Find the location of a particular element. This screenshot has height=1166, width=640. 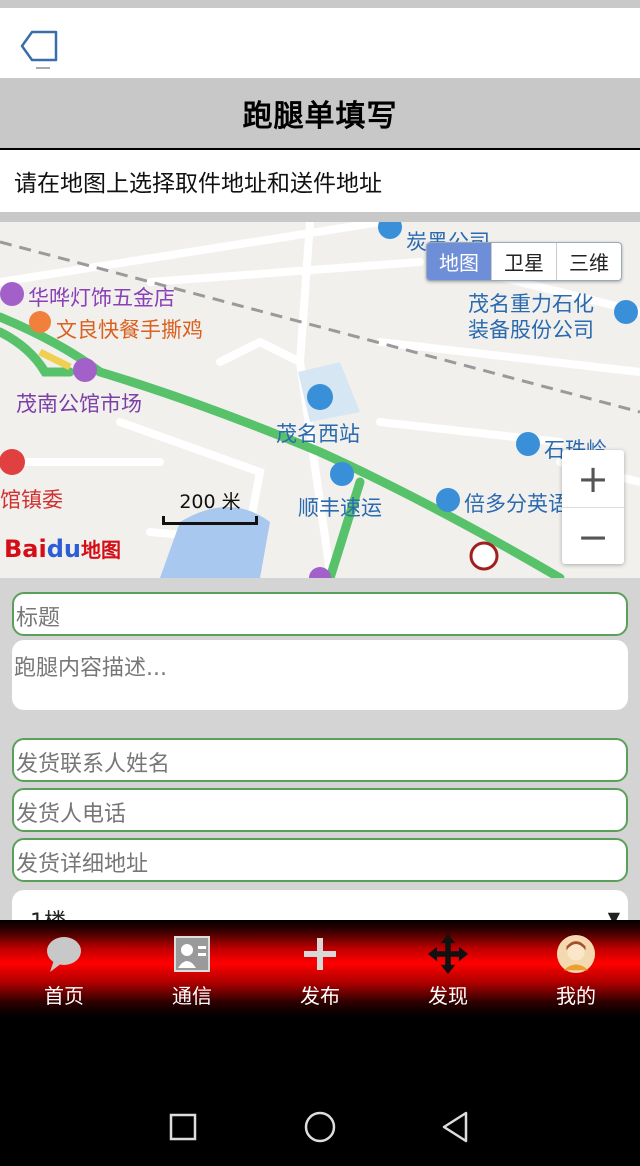

divider is located at coordinates (320, 217).